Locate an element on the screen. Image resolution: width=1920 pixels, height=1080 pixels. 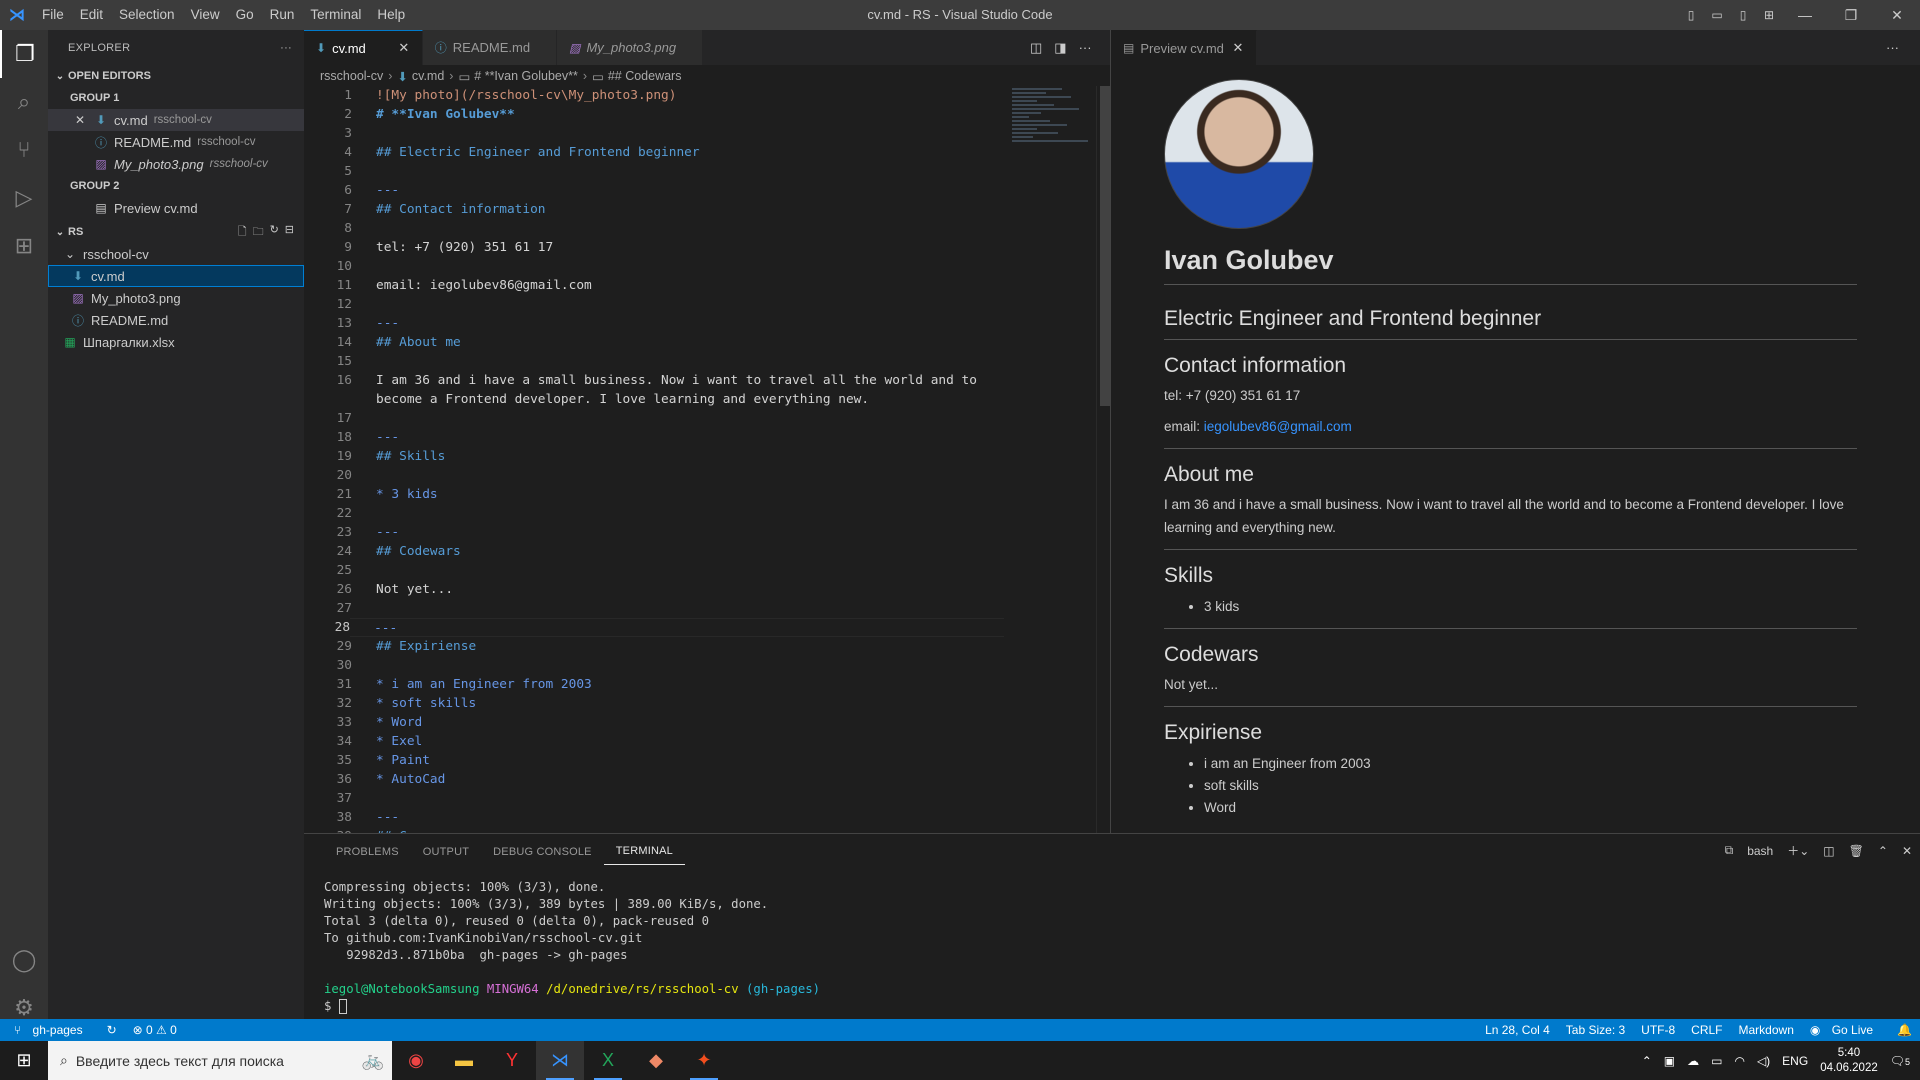
restore-button: ❐ is located at coordinates (1851, 15).